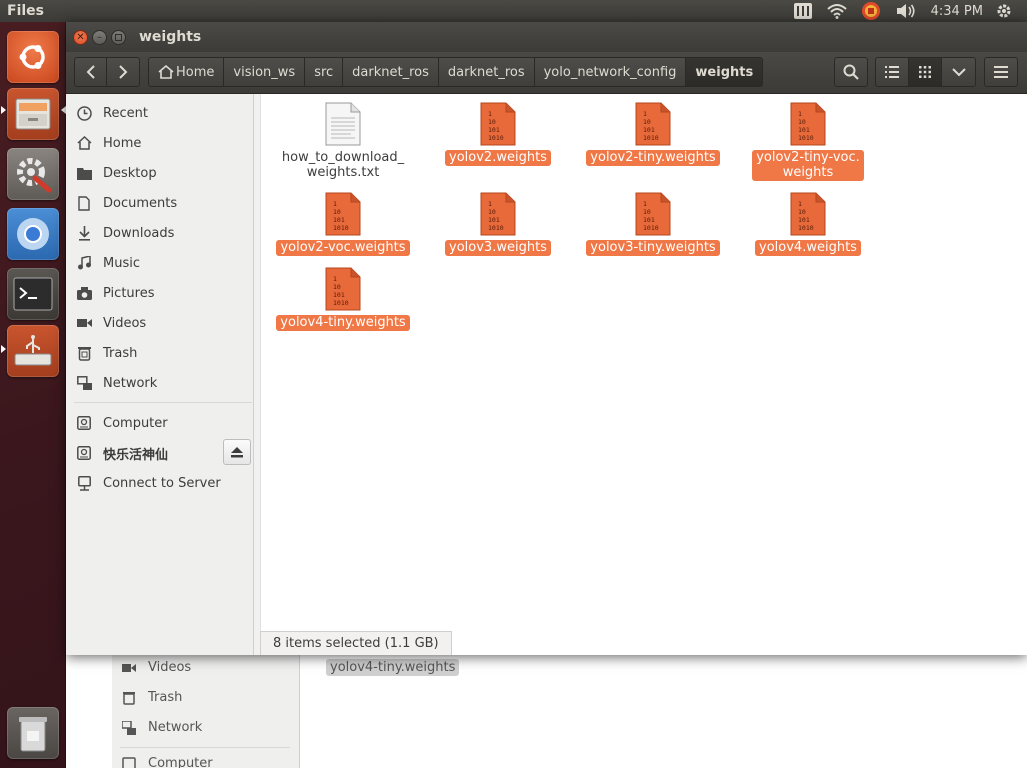  I want to click on sidebar-item-computer: Computer, so click(159, 423).